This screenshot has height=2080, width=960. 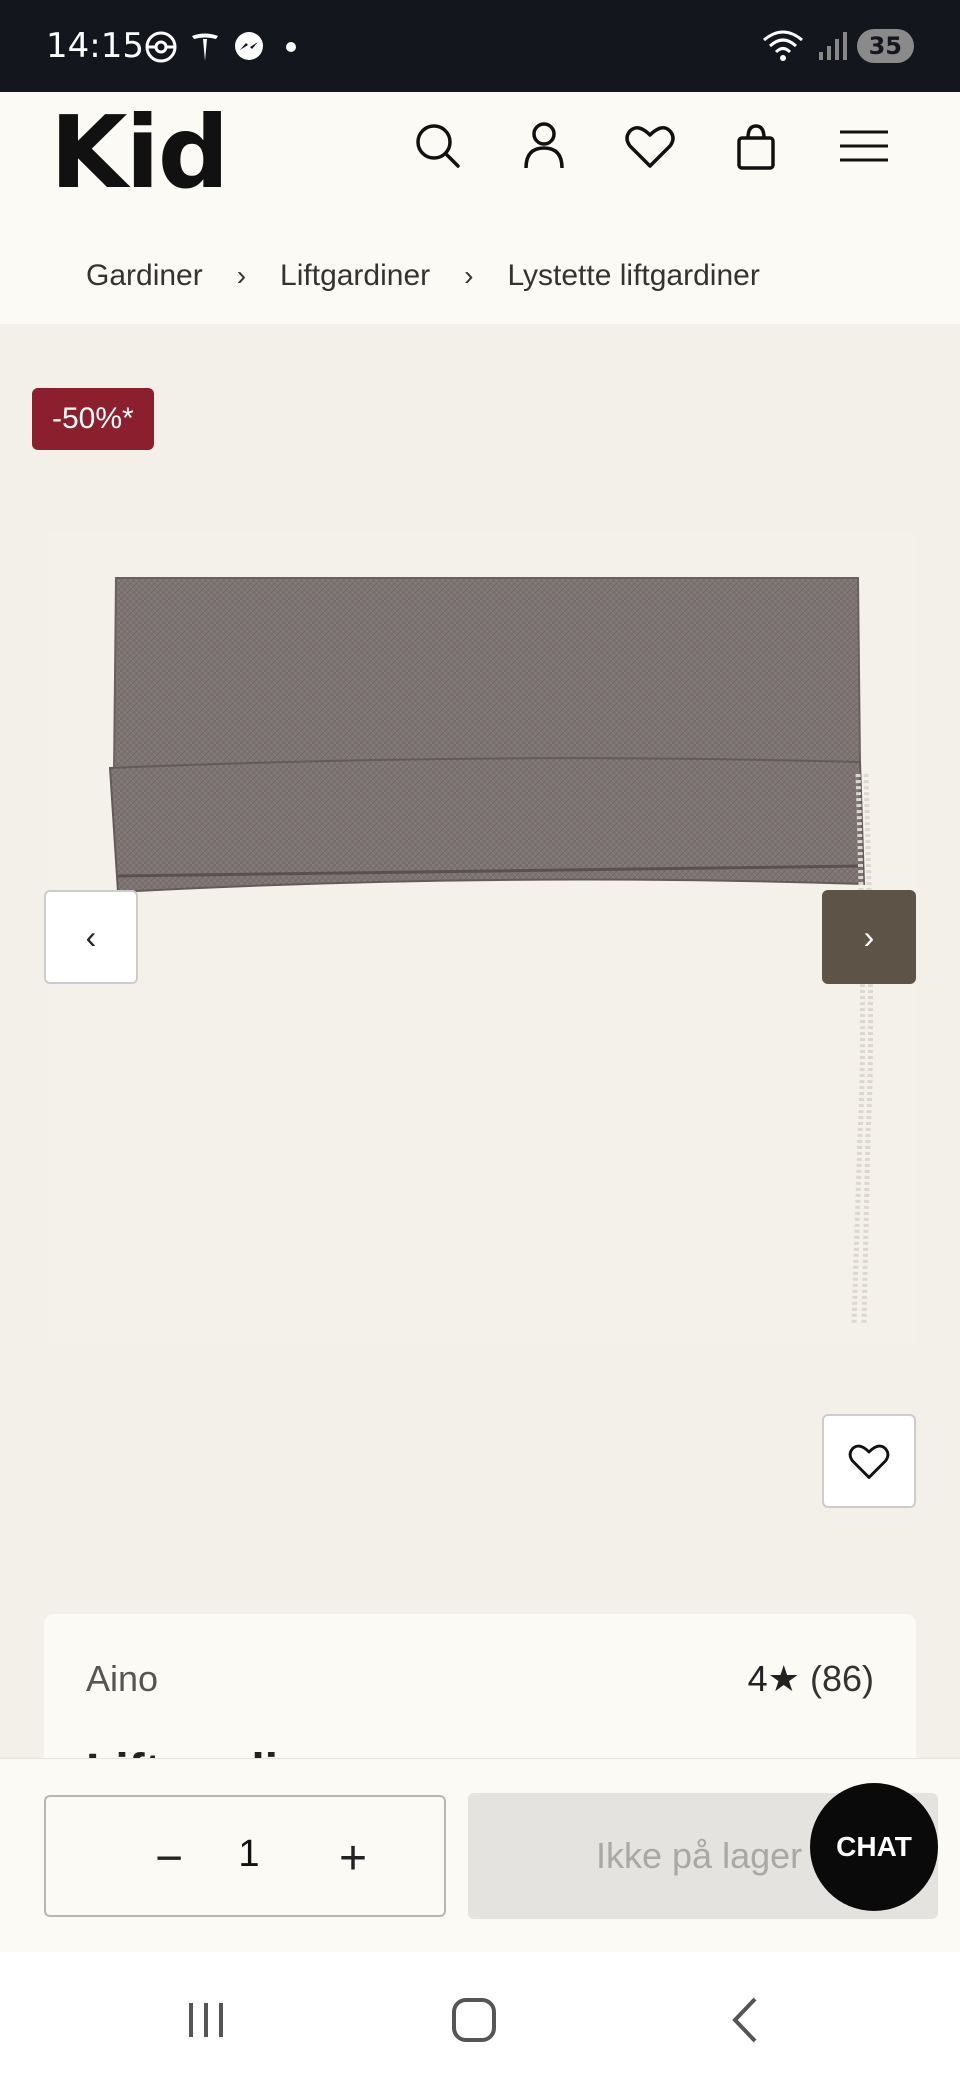 I want to click on rating-value: 4, so click(x=757, y=1678).